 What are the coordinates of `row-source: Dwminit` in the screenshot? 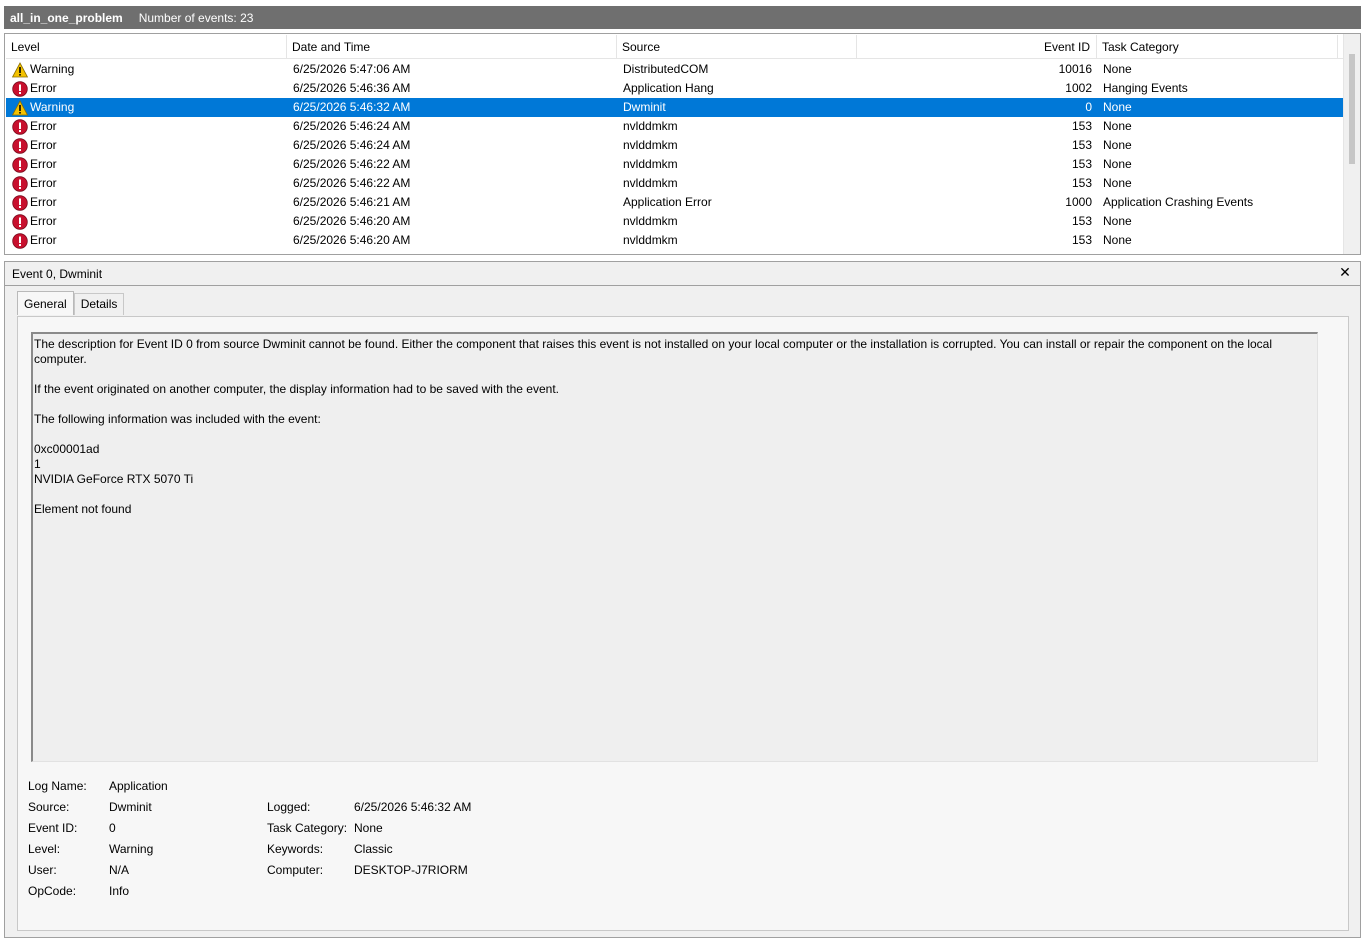 It's located at (644, 107).